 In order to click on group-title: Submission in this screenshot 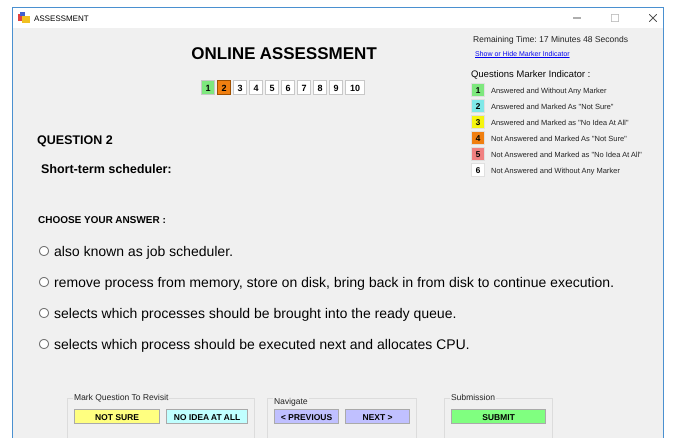, I will do `click(473, 397)`.